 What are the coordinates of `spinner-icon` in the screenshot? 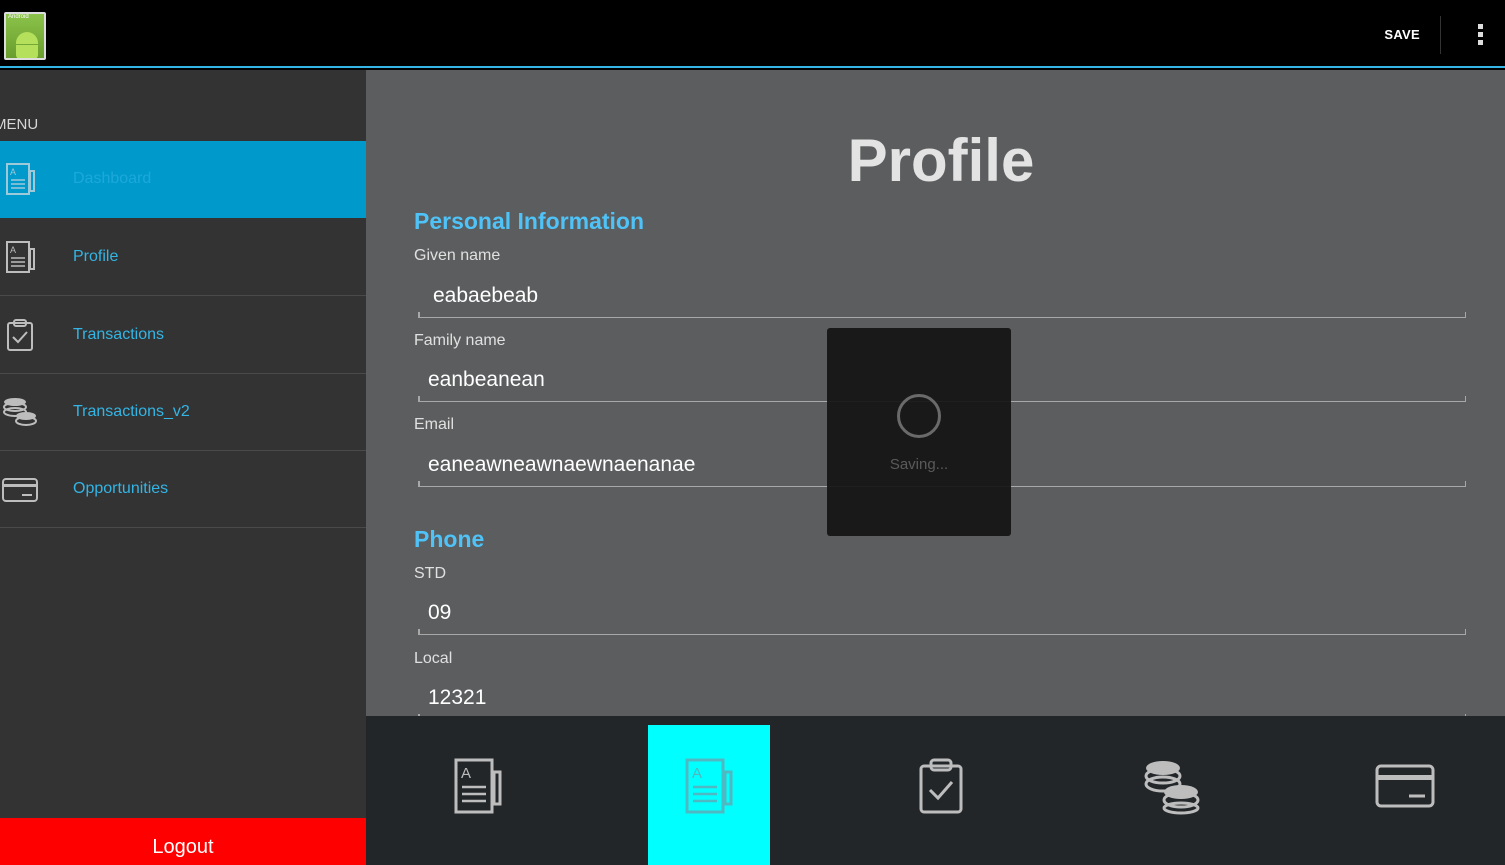 It's located at (919, 416).